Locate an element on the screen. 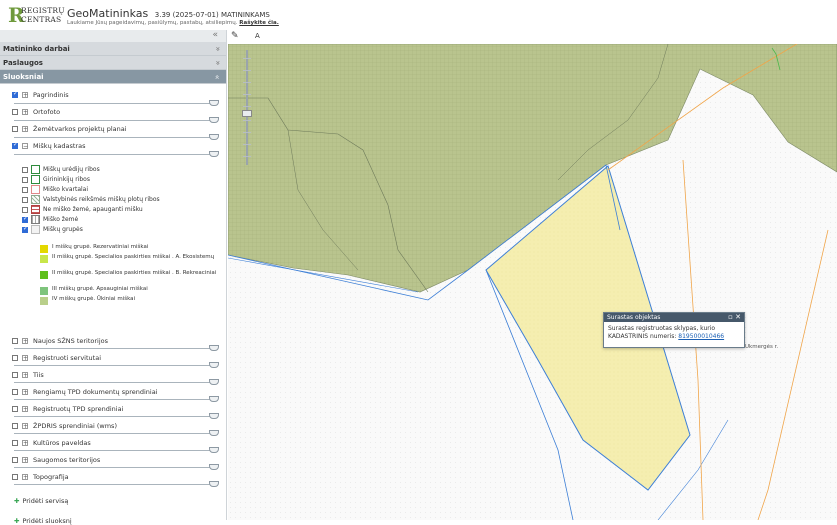  zoom-slider is located at coordinates (247, 107).